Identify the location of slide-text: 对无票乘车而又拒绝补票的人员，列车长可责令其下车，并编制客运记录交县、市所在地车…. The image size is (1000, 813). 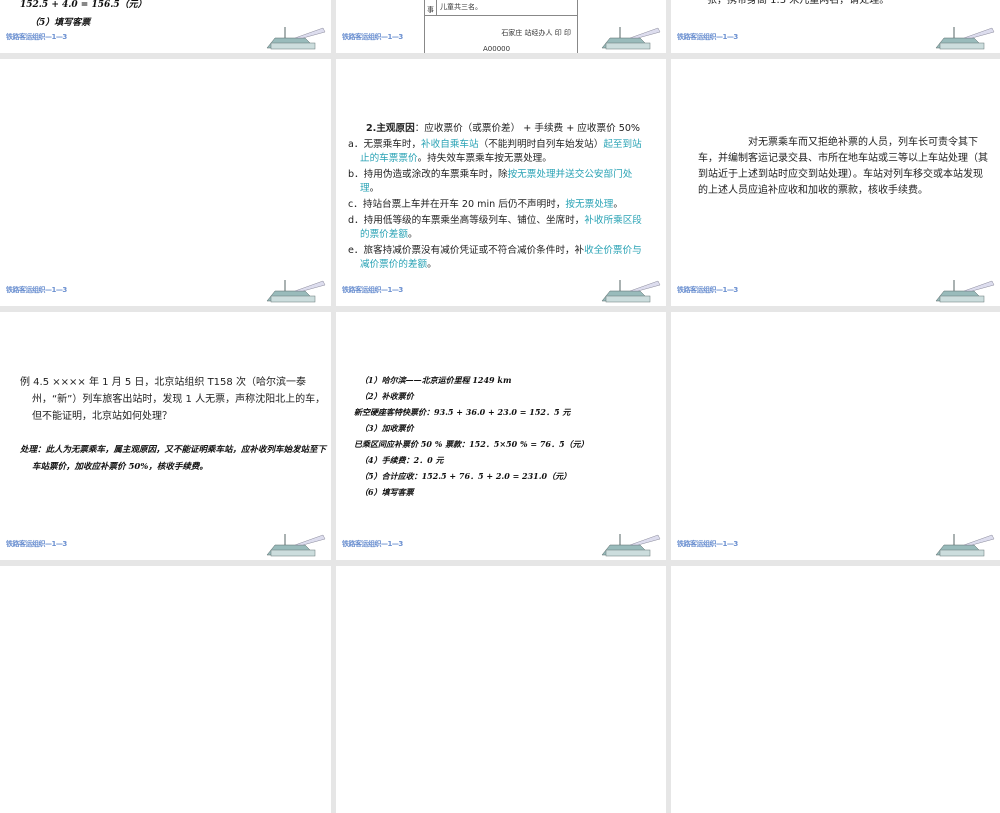
(843, 166).